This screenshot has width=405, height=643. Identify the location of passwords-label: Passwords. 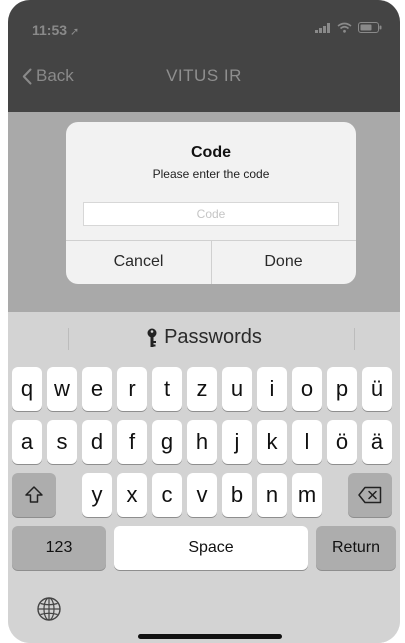
(213, 337).